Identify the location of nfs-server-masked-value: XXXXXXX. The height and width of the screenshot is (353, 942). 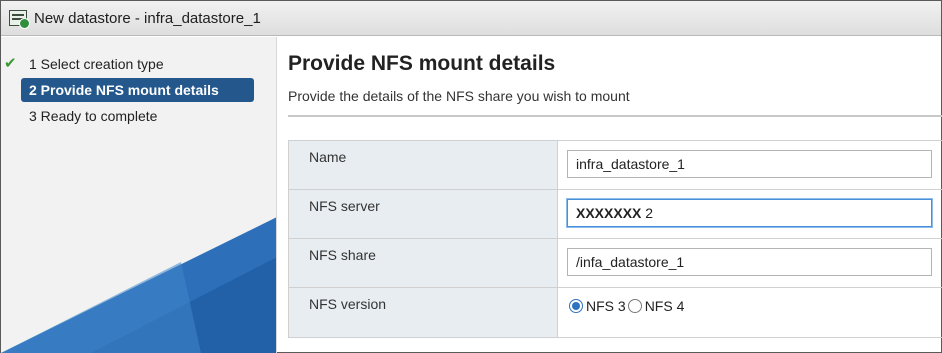
(609, 213).